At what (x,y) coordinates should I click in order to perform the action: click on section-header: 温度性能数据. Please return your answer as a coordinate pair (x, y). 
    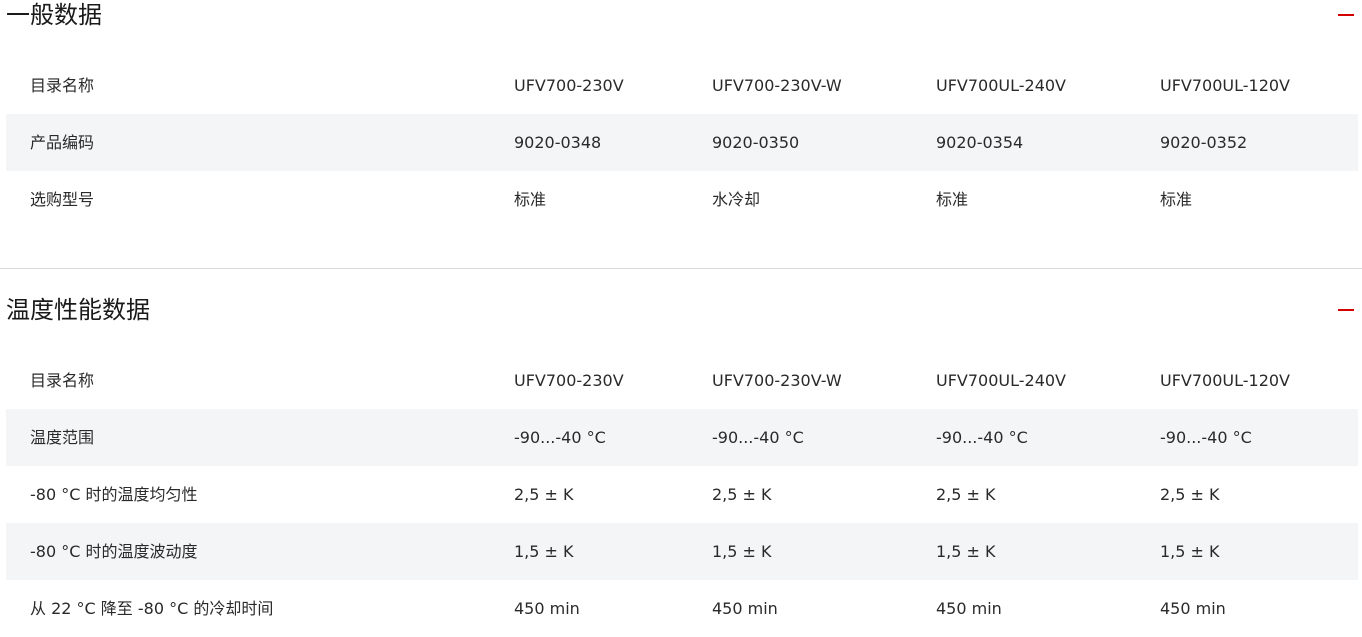
    Looking at the image, I should click on (681, 315).